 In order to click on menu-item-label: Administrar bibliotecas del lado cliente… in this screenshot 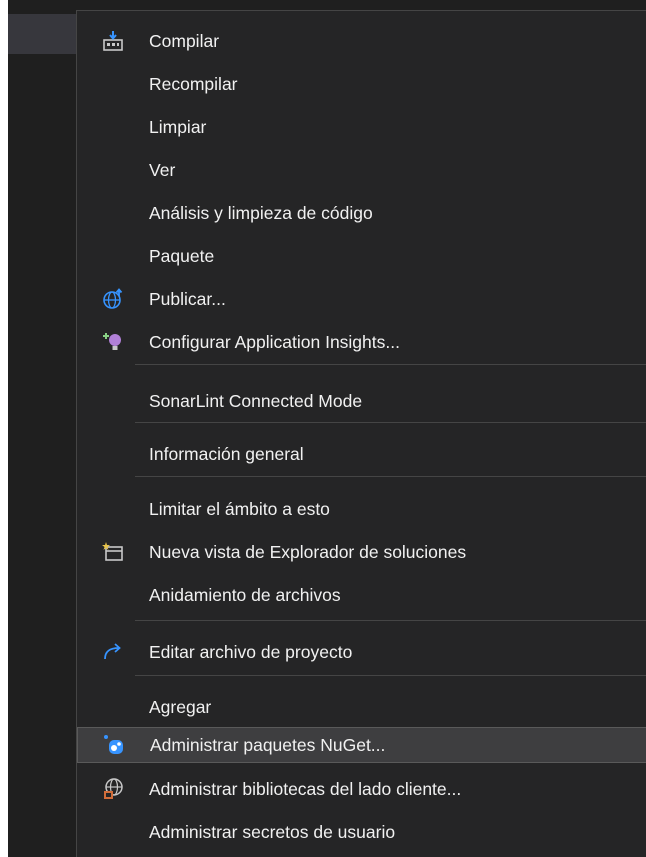, I will do `click(305, 788)`.